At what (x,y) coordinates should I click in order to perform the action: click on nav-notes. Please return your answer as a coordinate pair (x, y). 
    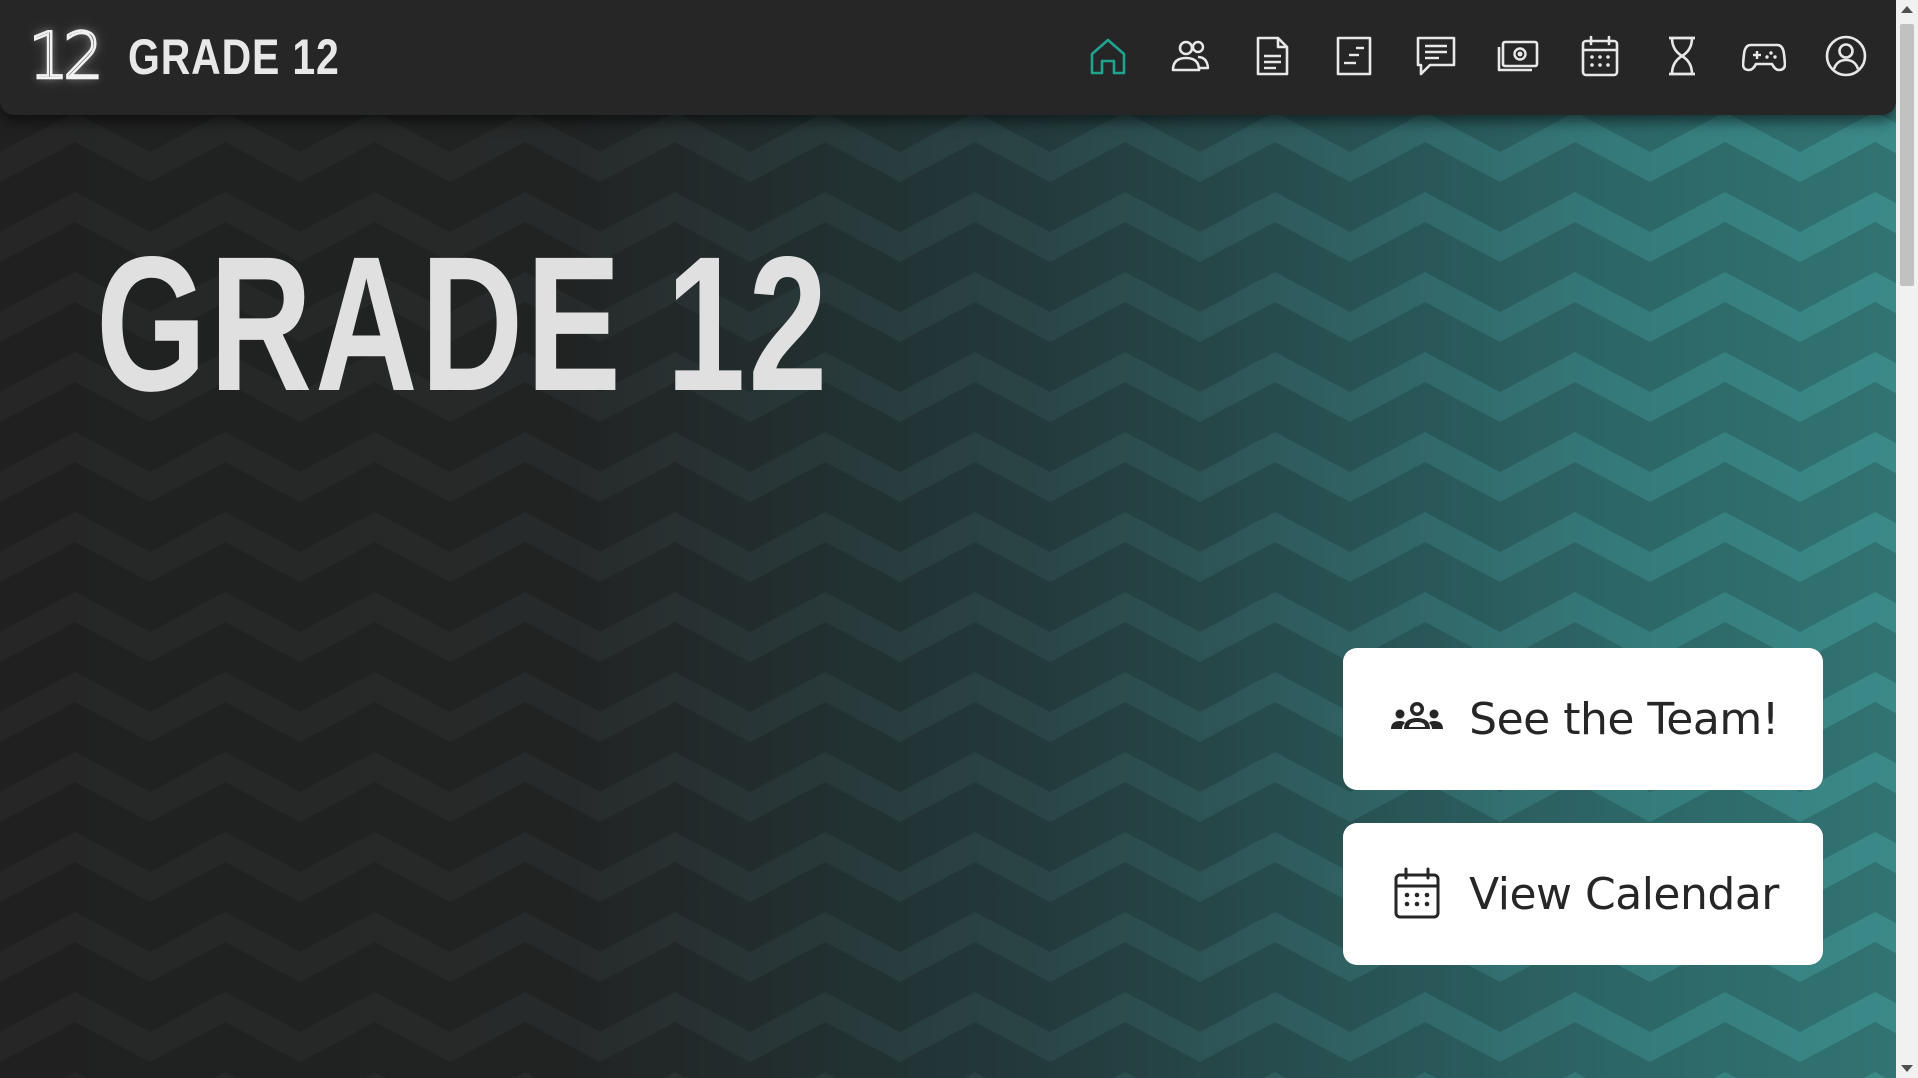
    Looking at the image, I should click on (1354, 56).